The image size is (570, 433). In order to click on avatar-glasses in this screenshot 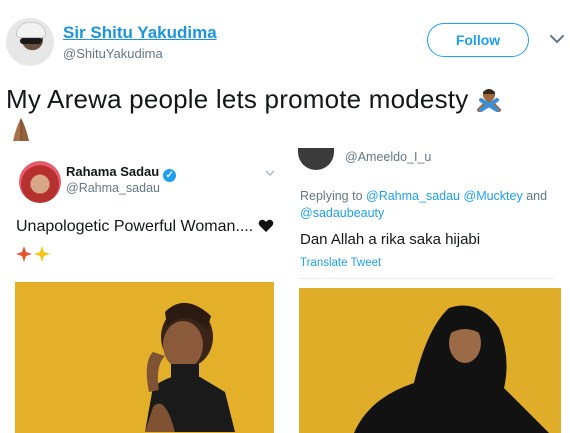, I will do `click(31, 41)`.